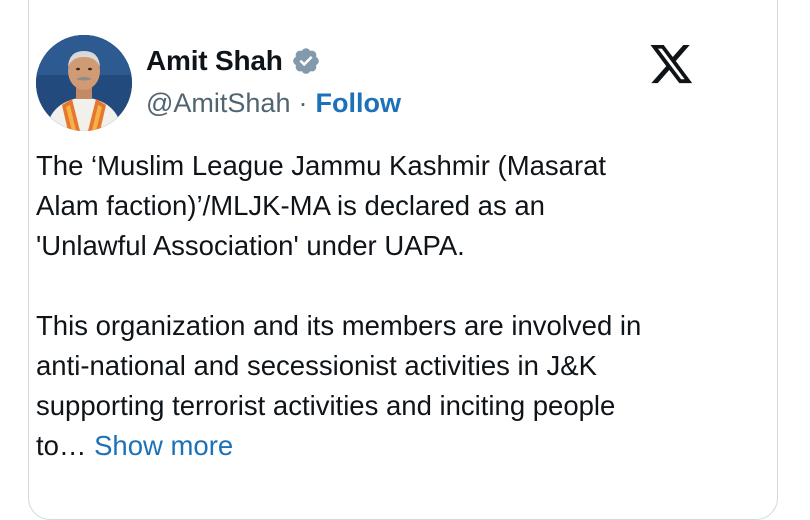 This screenshot has width=810, height=520. I want to click on handle-row: @AmitShah · Follow, so click(273, 103).